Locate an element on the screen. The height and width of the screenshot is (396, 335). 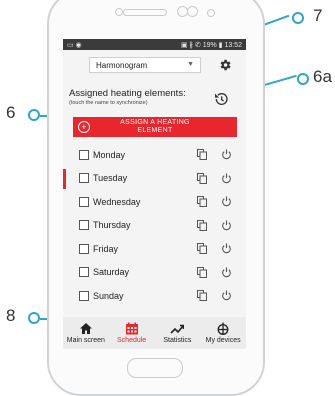
schedule-dropdown: Harmonogram ▼ is located at coordinates (145, 65).